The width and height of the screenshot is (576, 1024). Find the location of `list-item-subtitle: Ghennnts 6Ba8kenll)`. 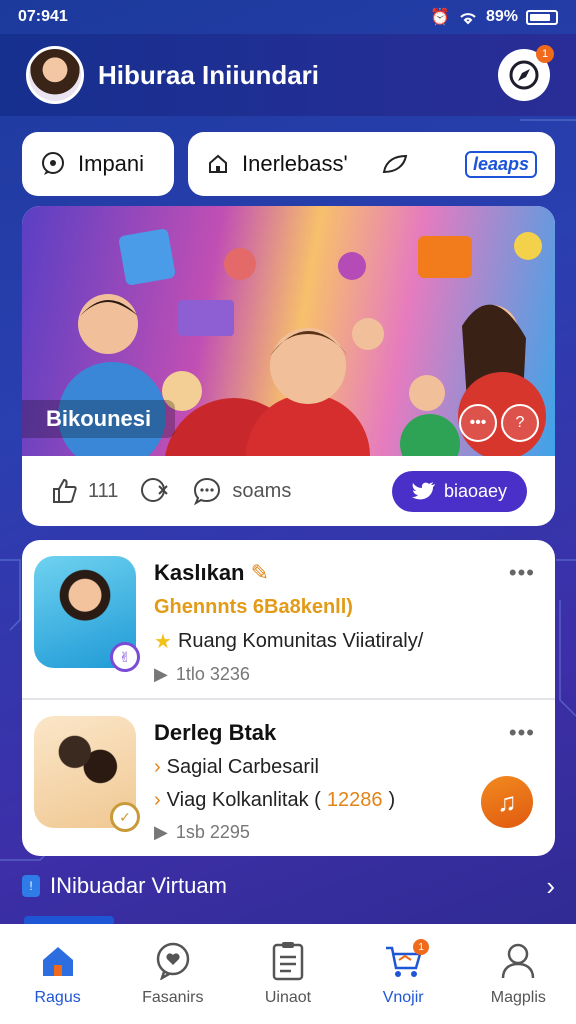

list-item-subtitle: Ghennnts 6Ba8kenll) is located at coordinates (253, 607).